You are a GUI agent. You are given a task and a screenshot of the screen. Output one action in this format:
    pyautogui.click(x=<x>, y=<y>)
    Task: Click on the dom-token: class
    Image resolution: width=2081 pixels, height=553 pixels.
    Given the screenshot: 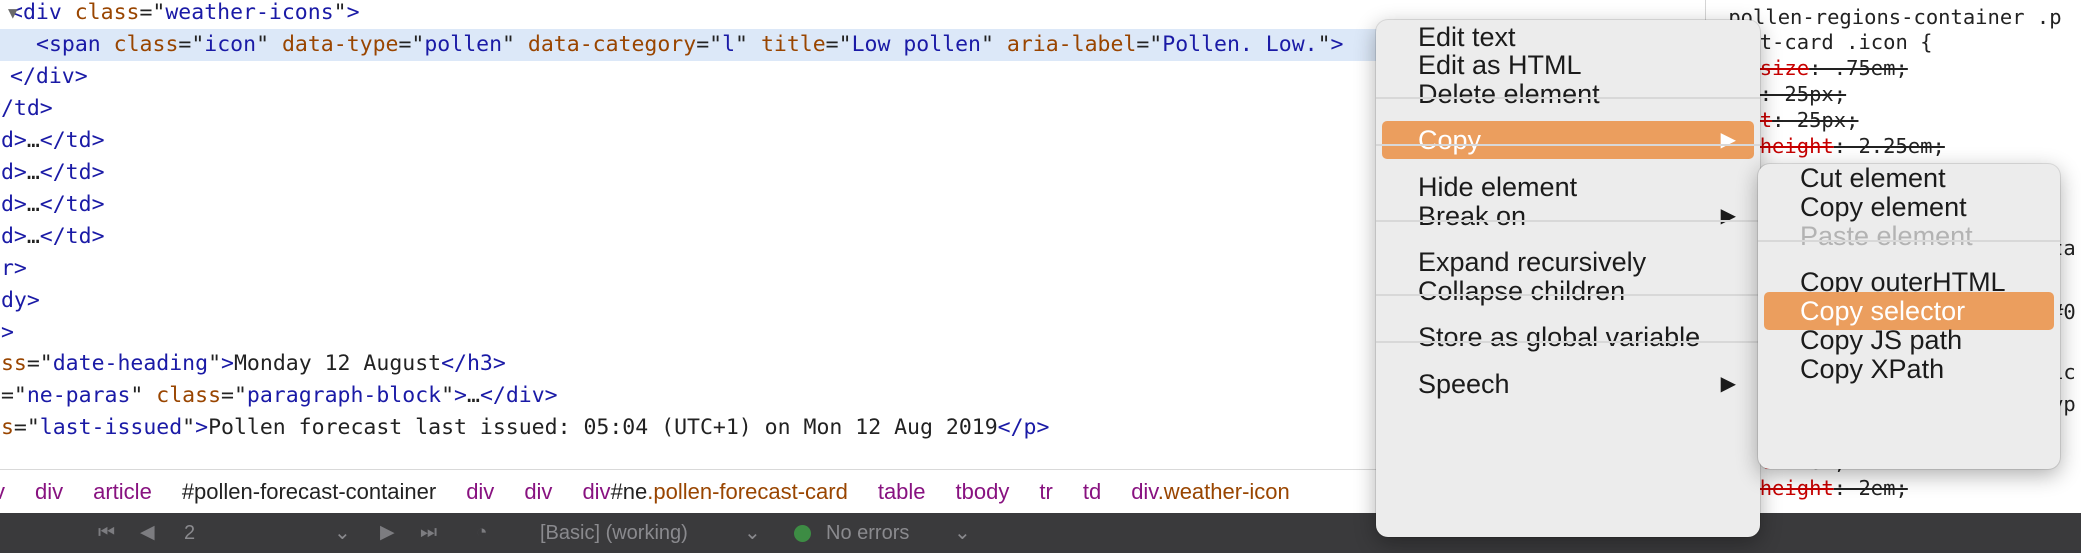 What is the action you would take?
    pyautogui.click(x=189, y=396)
    